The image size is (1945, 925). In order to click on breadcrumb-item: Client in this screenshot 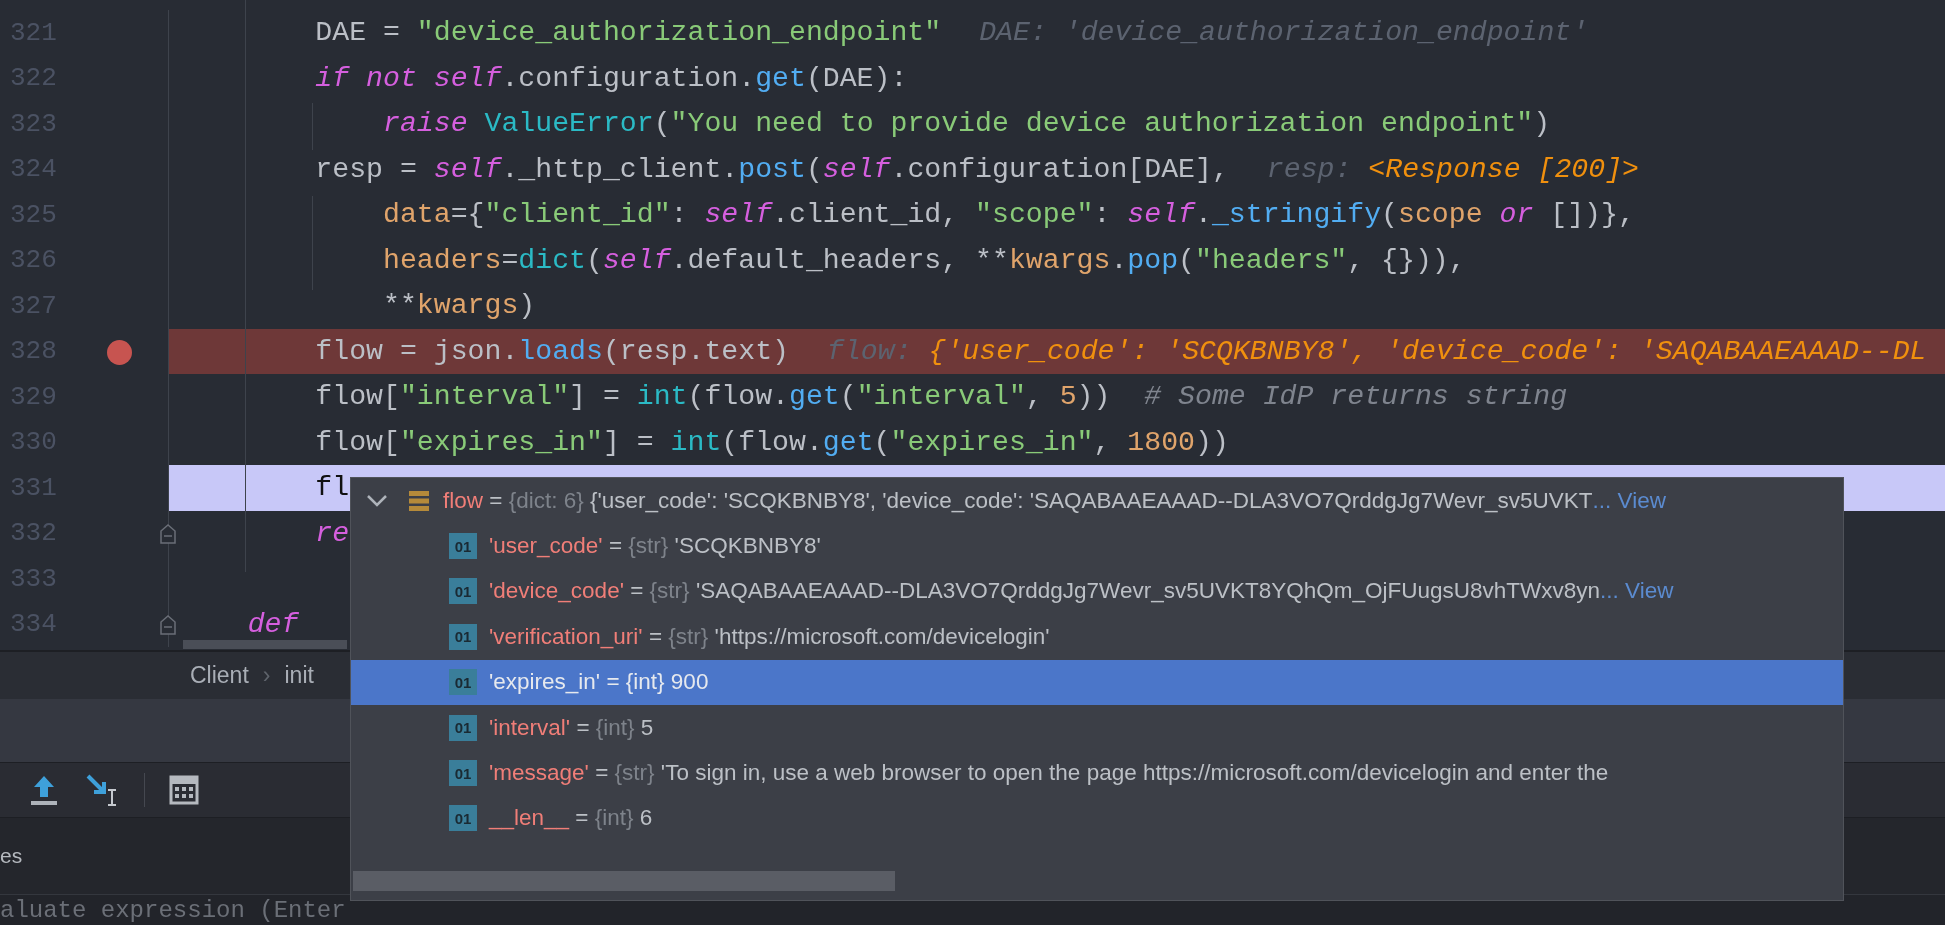, I will do `click(219, 676)`.